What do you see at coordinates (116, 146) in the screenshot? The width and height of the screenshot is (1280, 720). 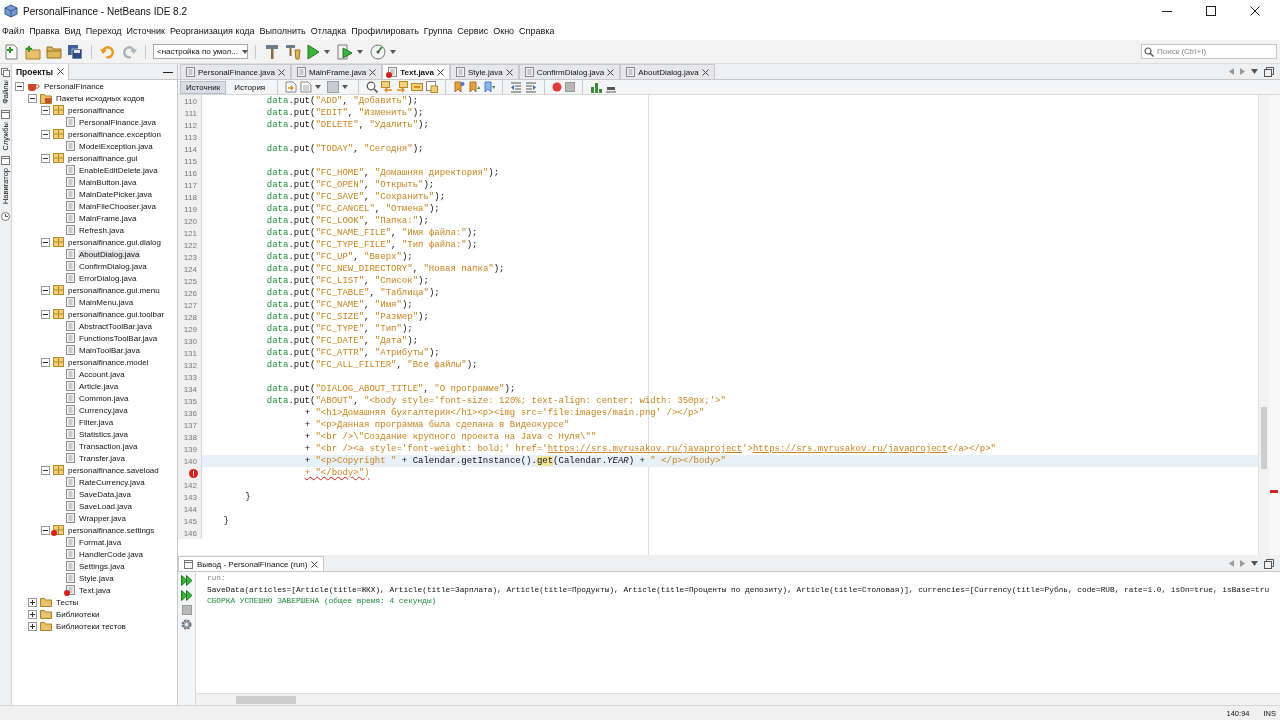 I see `tree-item: ModelException.java` at bounding box center [116, 146].